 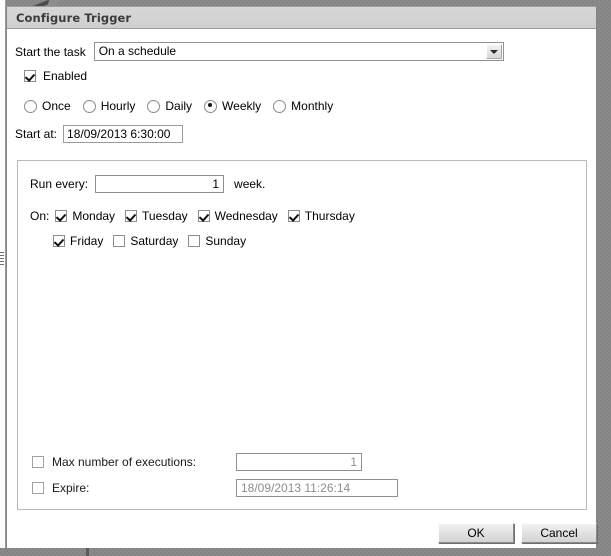 I want to click on max-executions-label: Max number of executions:, so click(x=124, y=462).